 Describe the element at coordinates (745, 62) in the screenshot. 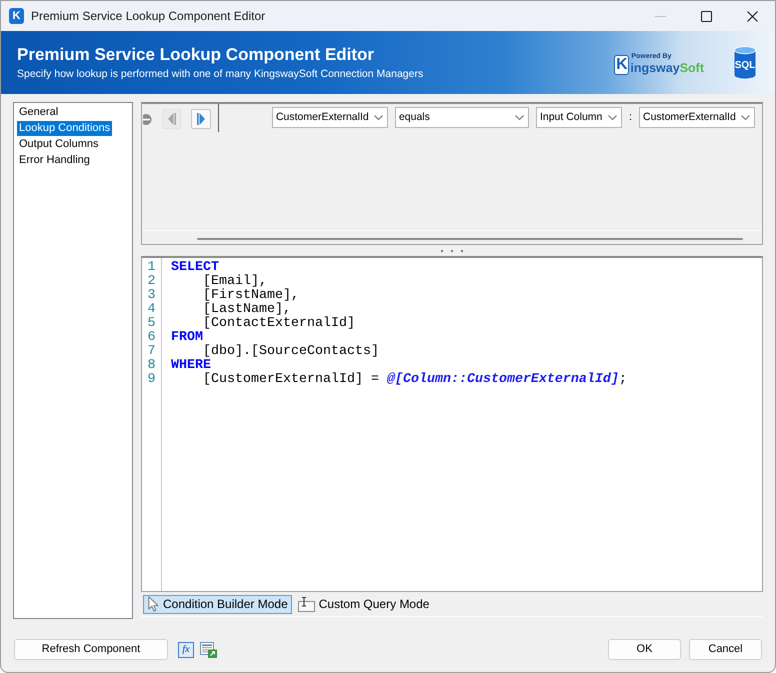

I see `database-logo: SQL` at that location.